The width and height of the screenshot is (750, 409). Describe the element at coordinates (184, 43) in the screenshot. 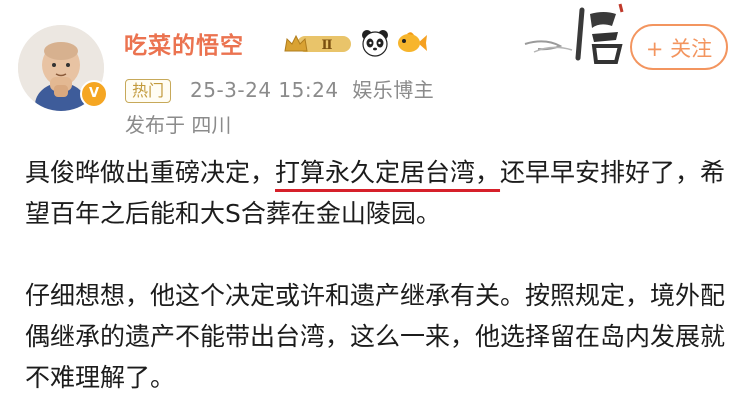

I see `username: 吃菜的悟空` at that location.